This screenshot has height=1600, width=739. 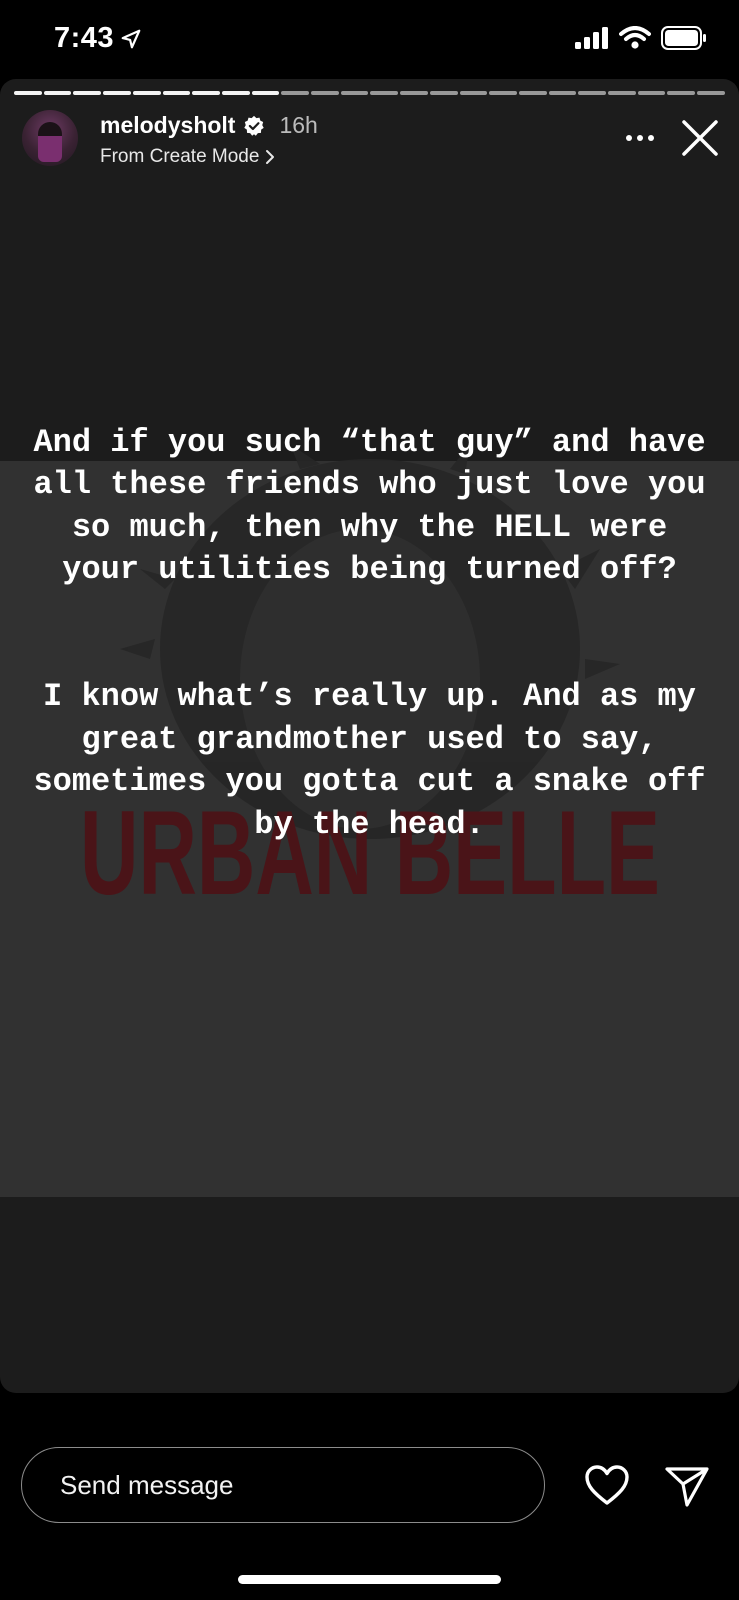 What do you see at coordinates (84, 38) in the screenshot?
I see `clock-time: 7:43` at bounding box center [84, 38].